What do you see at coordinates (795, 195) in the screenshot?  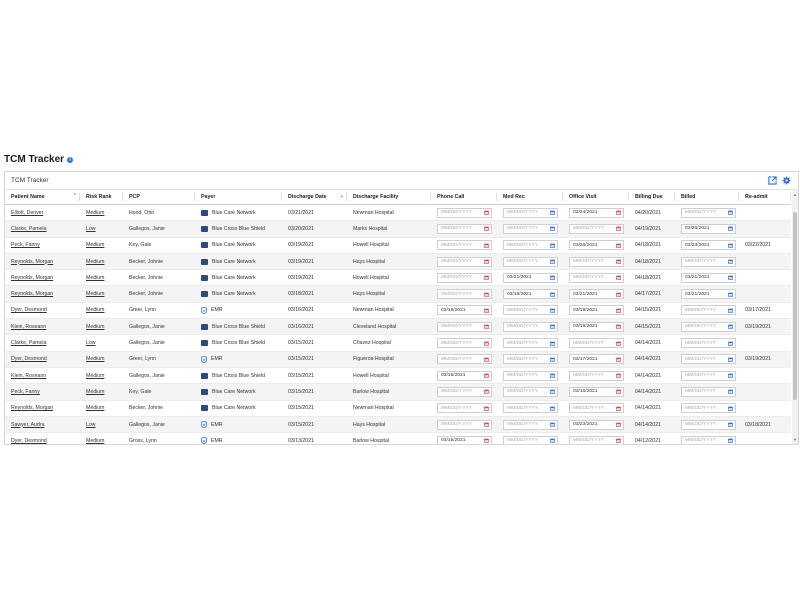 I see `scroll-up-arrow: ▲` at bounding box center [795, 195].